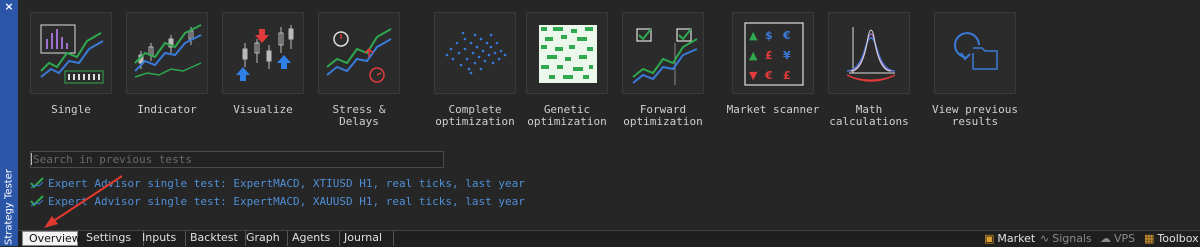 Image resolution: width=1200 pixels, height=247 pixels. I want to click on mode-tile-math-calculations, so click(869, 53).